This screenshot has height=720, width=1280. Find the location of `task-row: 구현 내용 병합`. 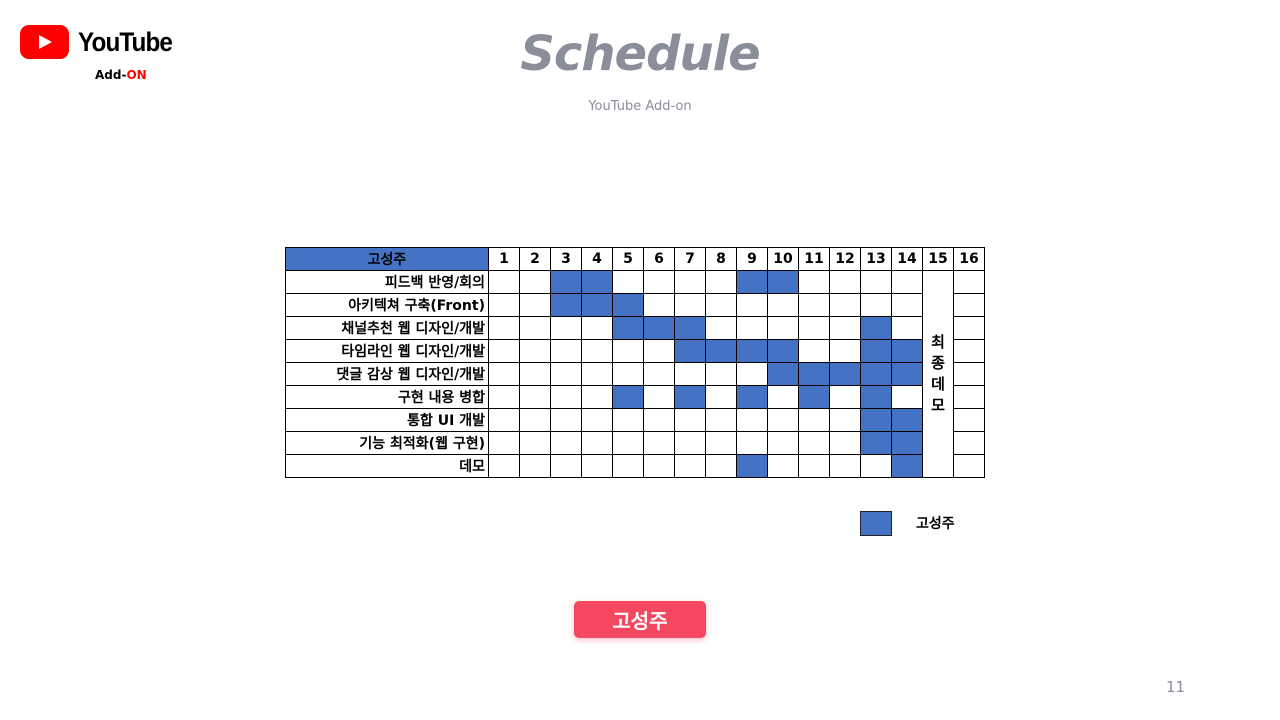

task-row: 구현 내용 병합 is located at coordinates (635, 397).